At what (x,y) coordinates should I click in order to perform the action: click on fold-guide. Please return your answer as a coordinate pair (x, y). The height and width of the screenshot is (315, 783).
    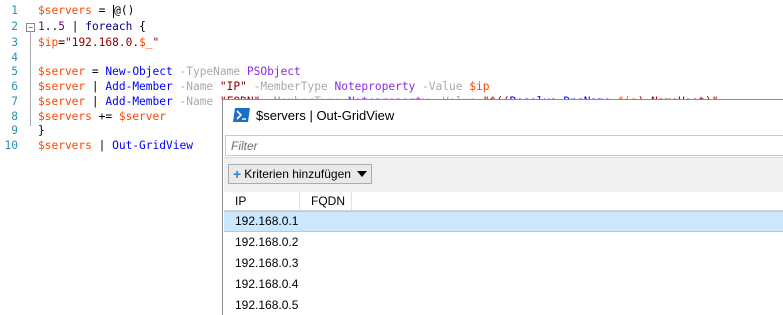
    Looking at the image, I should click on (30, 78).